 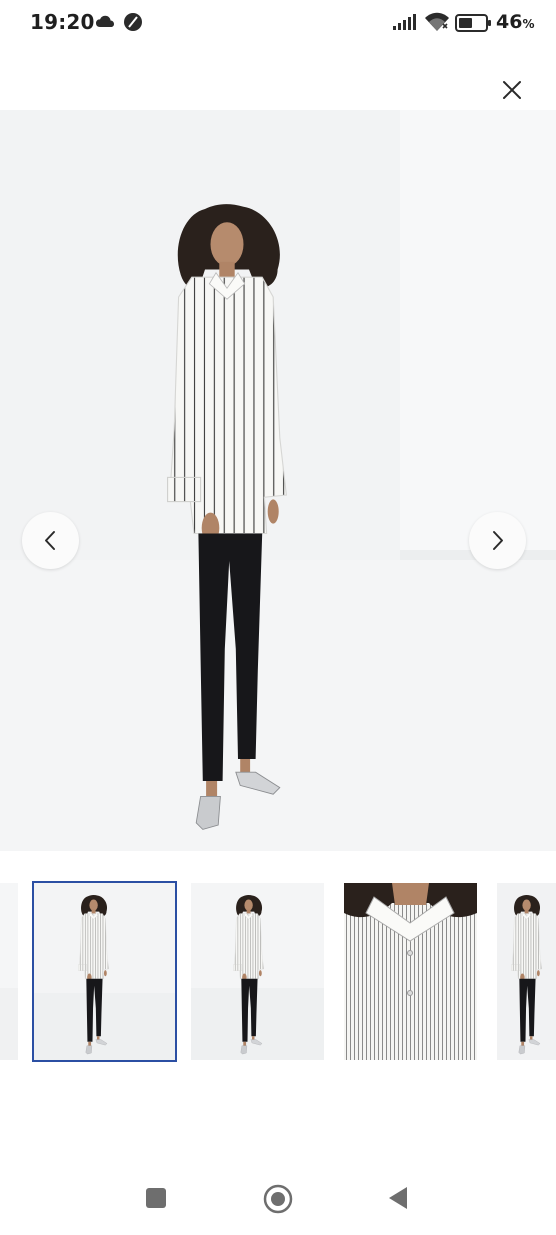 I want to click on close-button, so click(x=512, y=90).